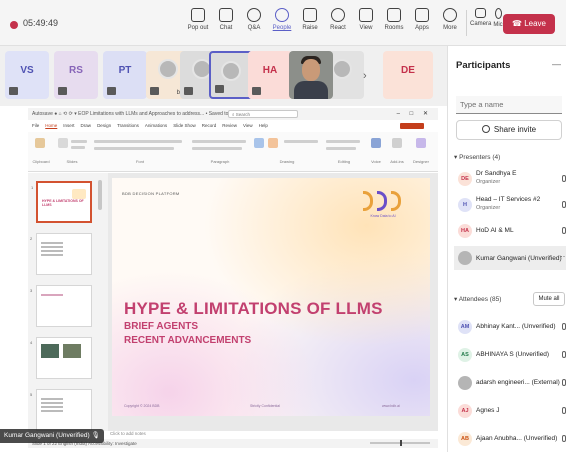 The width and height of the screenshot is (566, 452). I want to click on thumb-logo, so click(79, 194).